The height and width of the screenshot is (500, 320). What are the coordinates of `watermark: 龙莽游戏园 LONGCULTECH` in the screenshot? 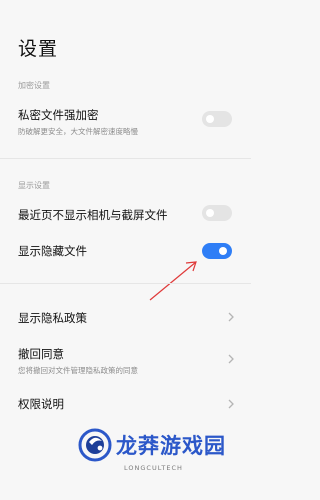 It's located at (160, 455).